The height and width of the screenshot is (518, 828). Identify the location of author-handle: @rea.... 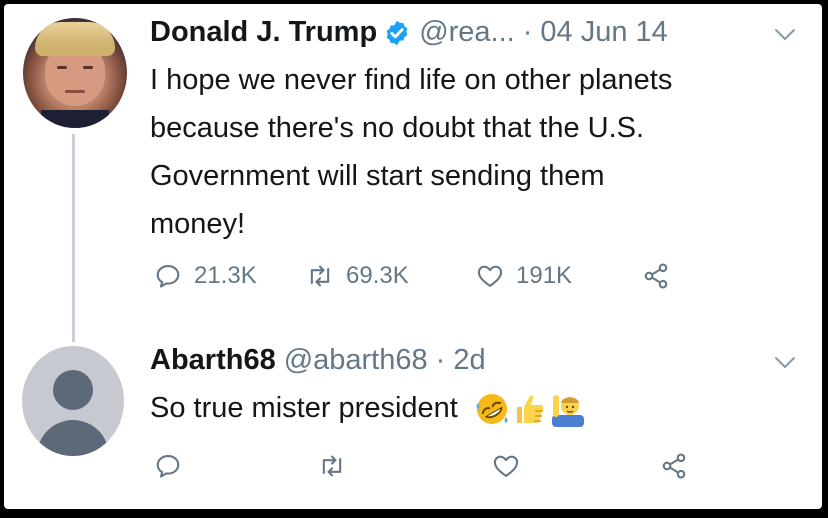
(467, 32).